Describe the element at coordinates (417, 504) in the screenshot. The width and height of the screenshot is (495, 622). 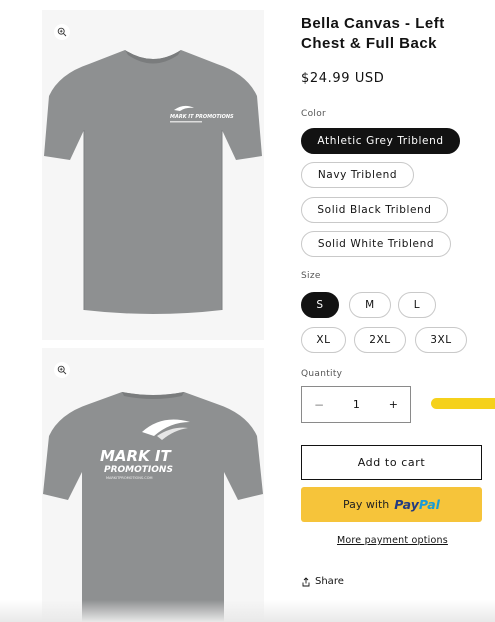
I see `paypal-logo: PayPal` at that location.